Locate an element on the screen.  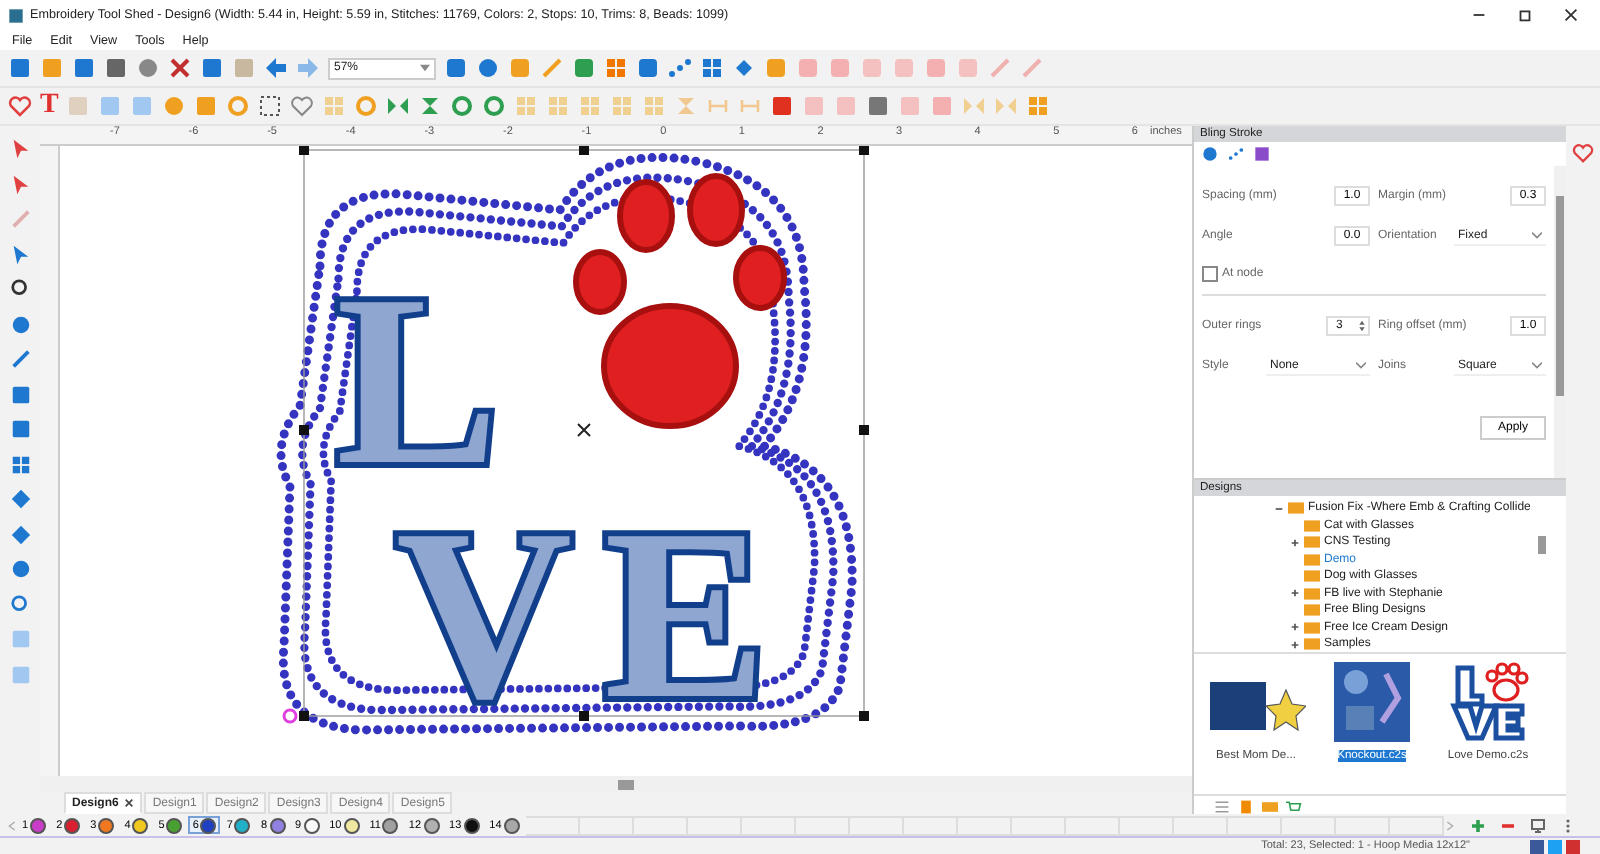
app-icon is located at coordinates (16, 15).